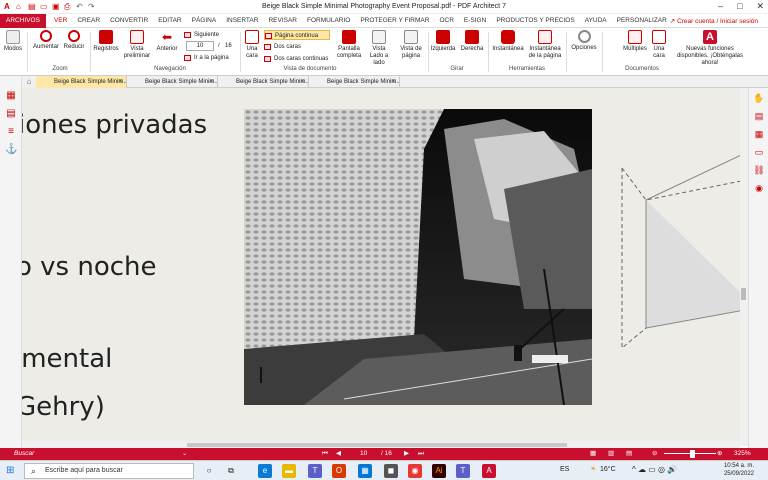  Describe the element at coordinates (88, 21) in the screenshot. I see `menu-tab-crear: CREAR` at that location.